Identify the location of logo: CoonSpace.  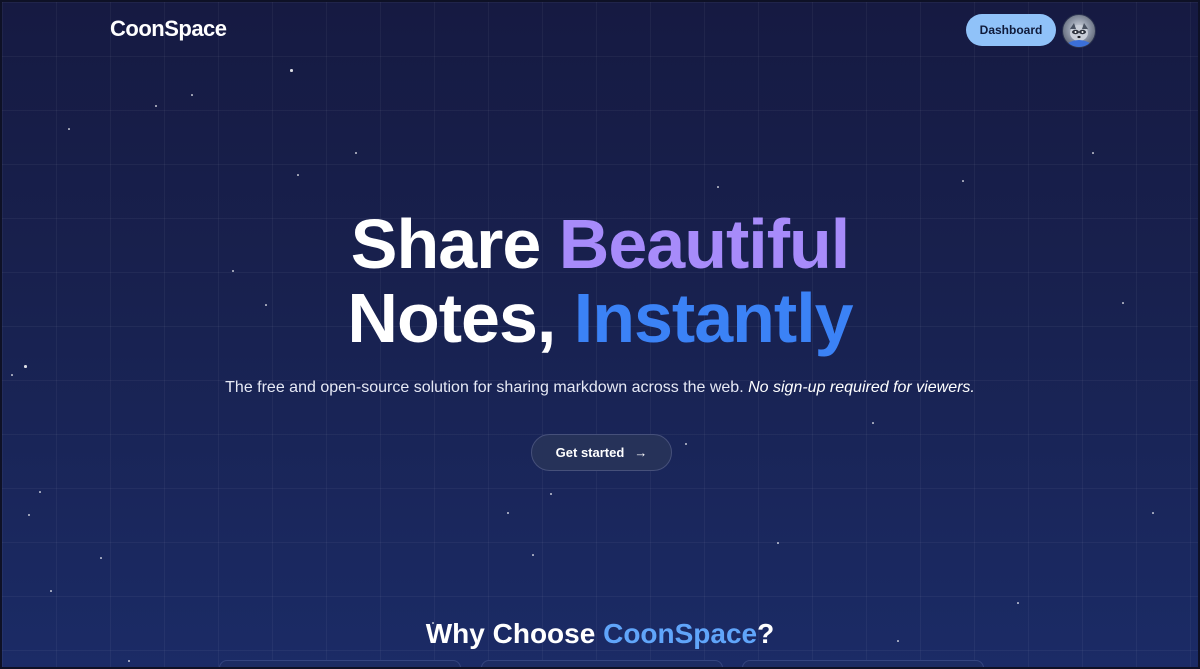
(168, 29).